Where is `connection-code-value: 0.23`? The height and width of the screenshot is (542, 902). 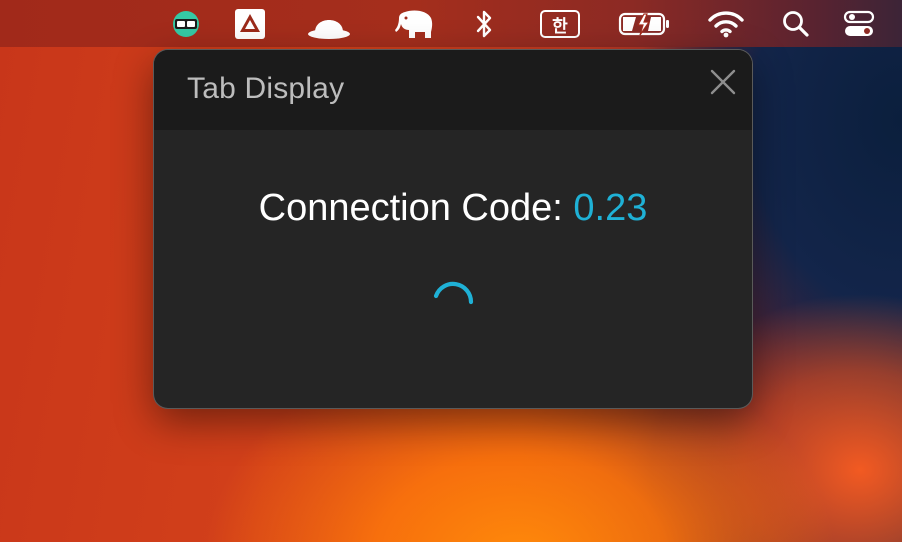
connection-code-value: 0.23 is located at coordinates (610, 208).